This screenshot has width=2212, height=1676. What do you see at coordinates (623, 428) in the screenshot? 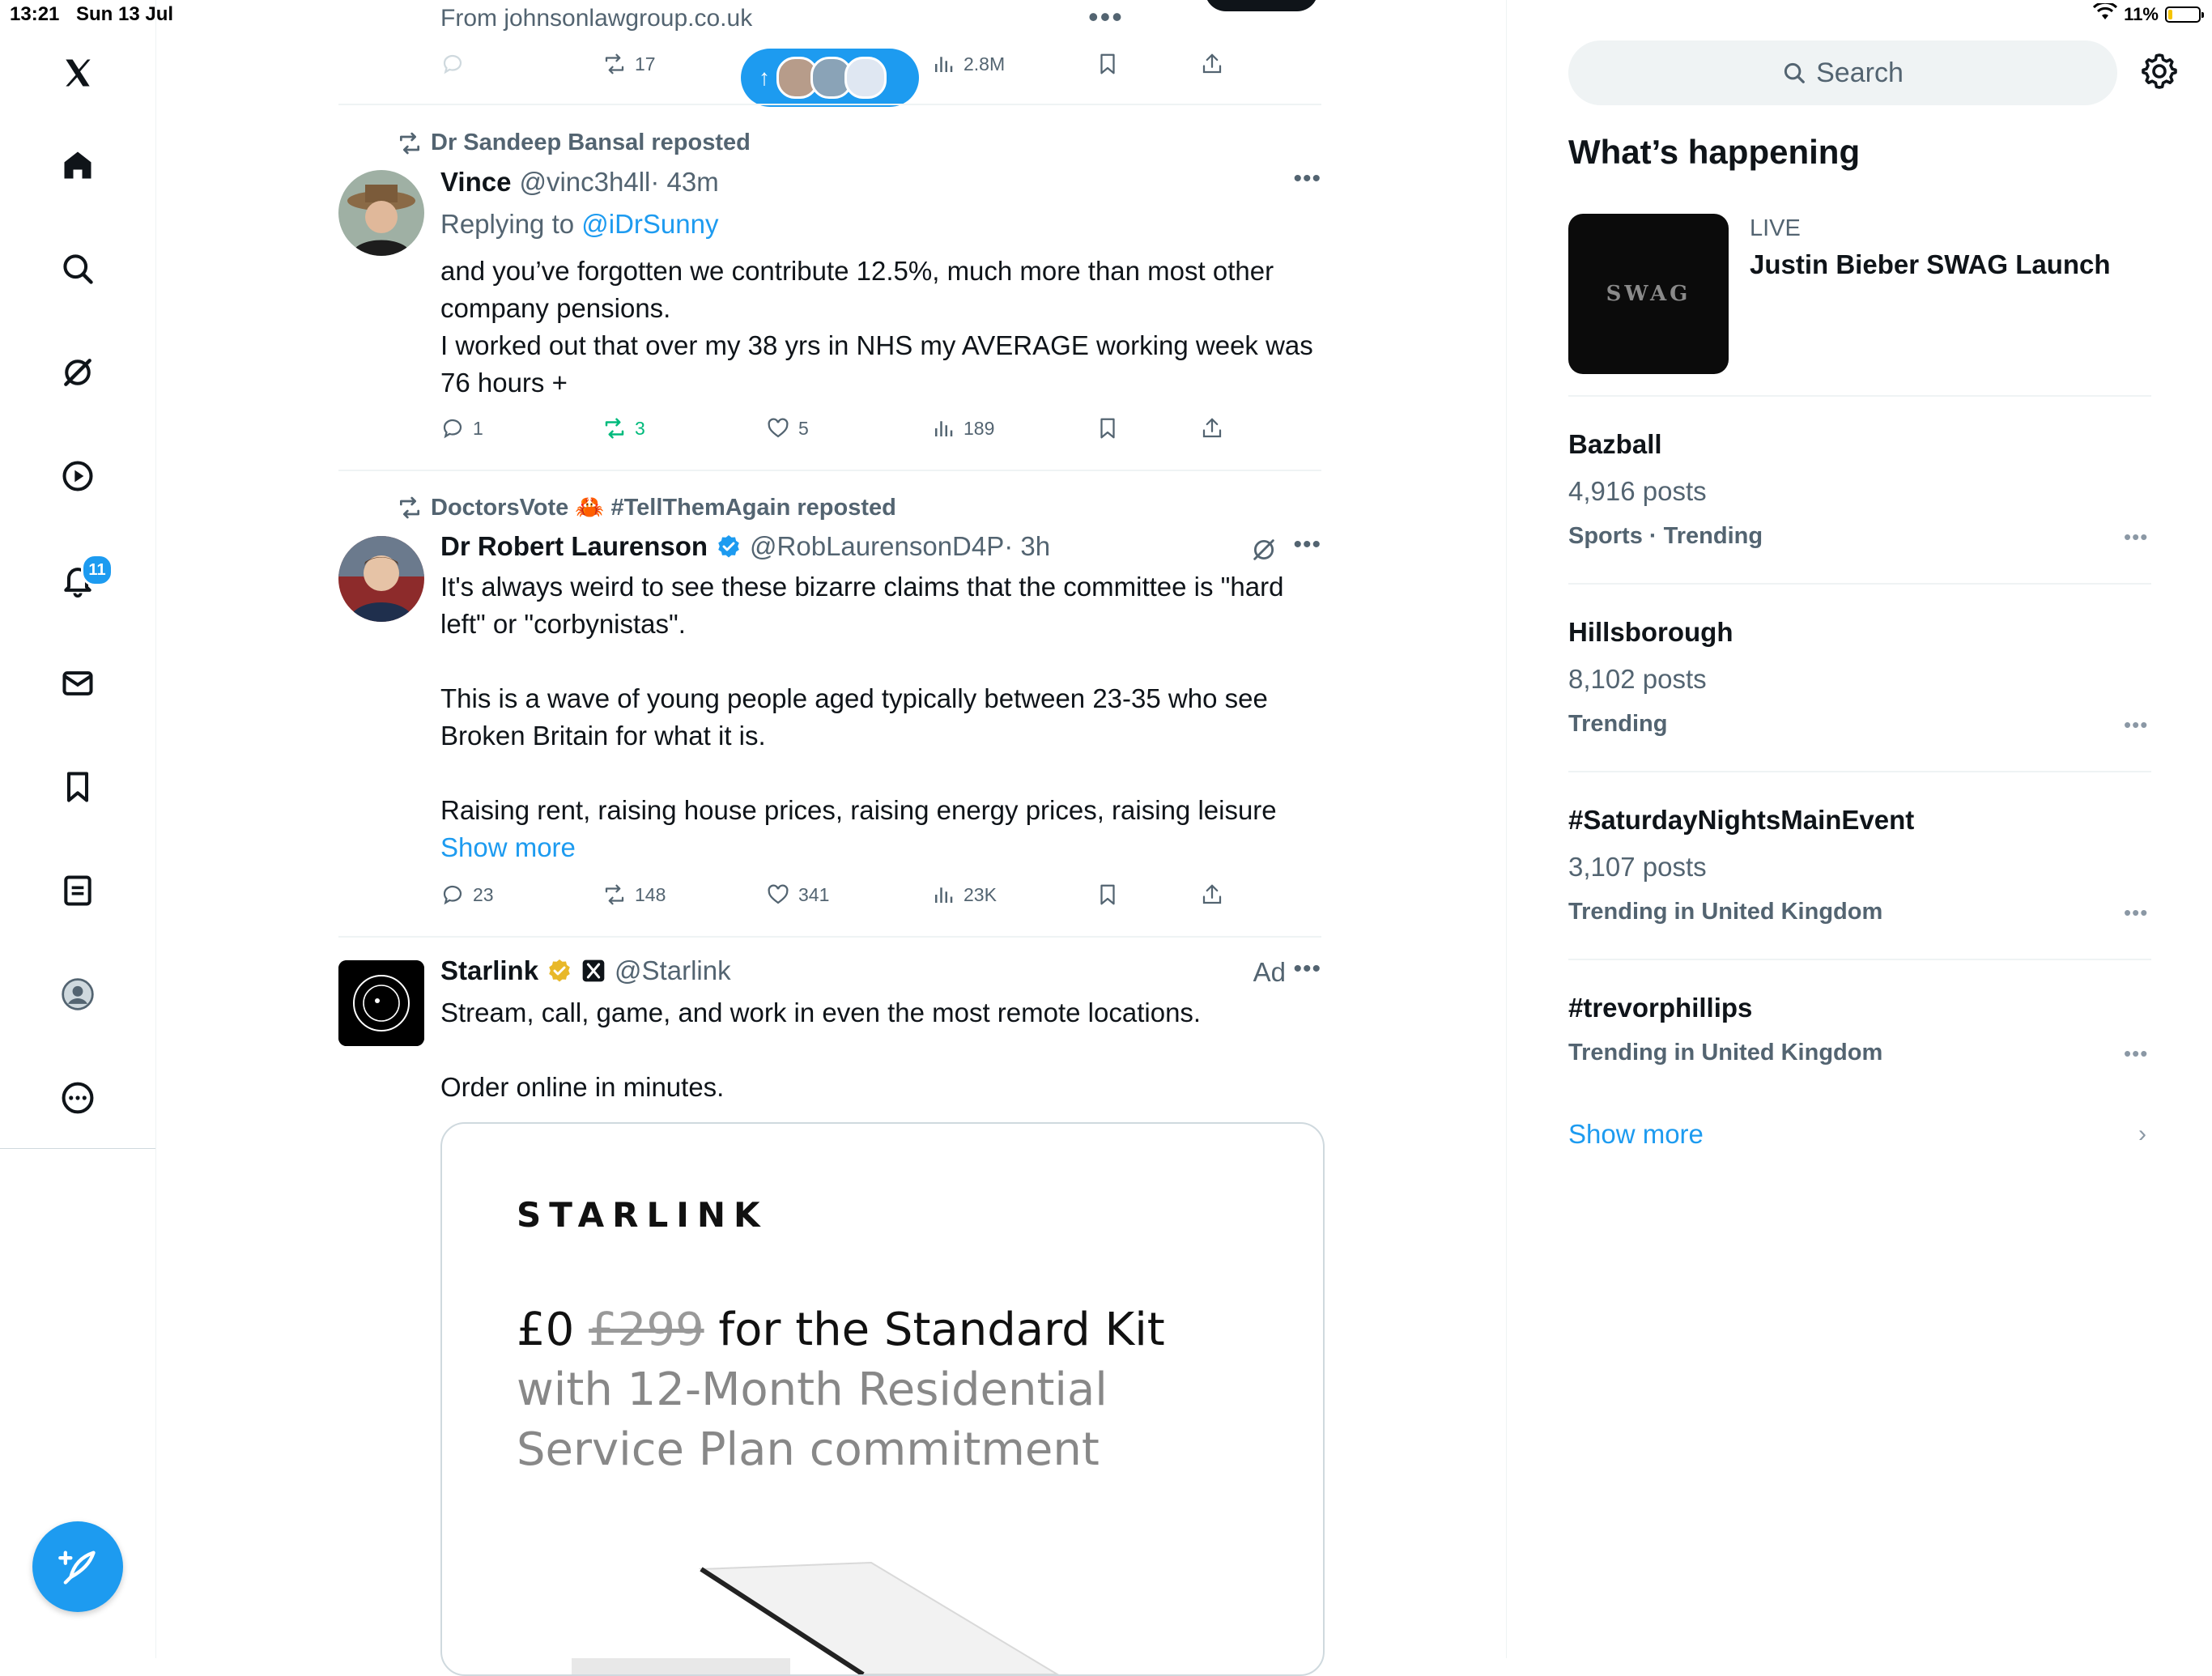
I see `retweet-button: 3` at bounding box center [623, 428].